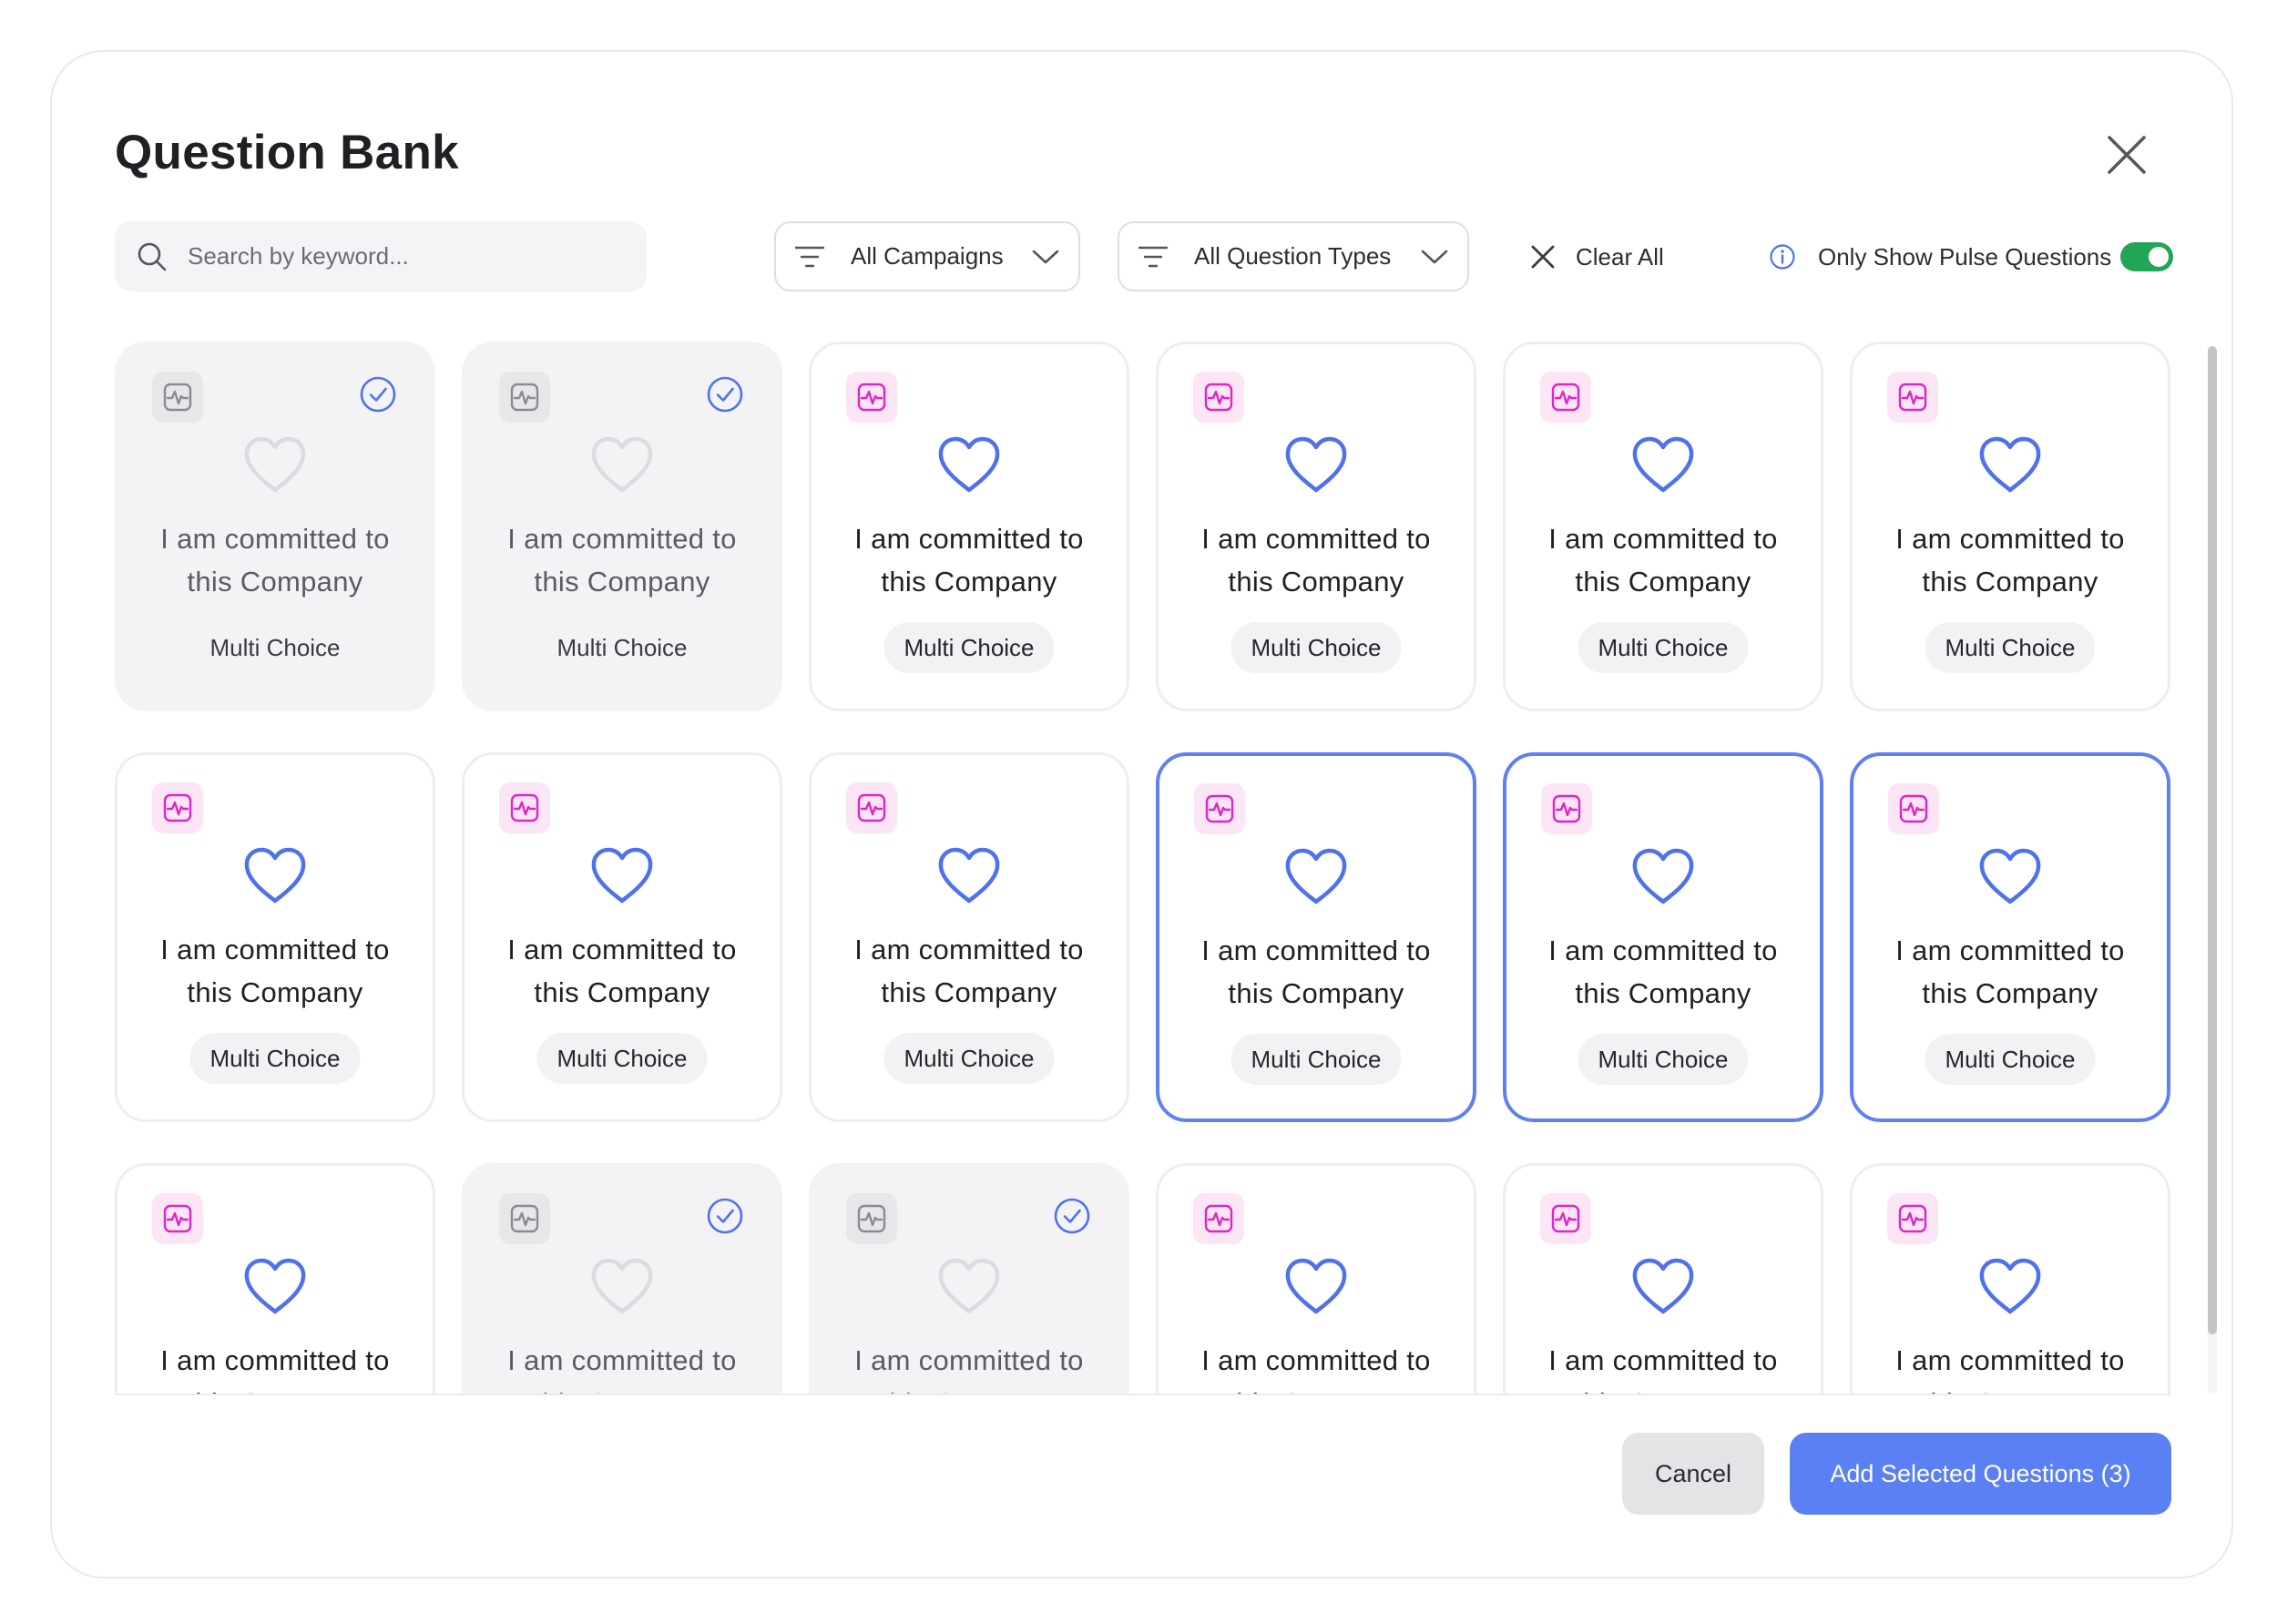  What do you see at coordinates (1294, 256) in the screenshot?
I see `question-types-dropdown: All Question Types` at bounding box center [1294, 256].